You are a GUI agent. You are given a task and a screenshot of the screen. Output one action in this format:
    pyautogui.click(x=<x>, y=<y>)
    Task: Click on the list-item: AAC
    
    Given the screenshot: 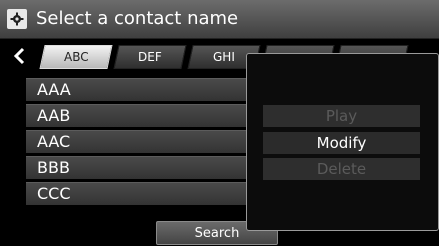 What is the action you would take?
    pyautogui.click(x=141, y=141)
    